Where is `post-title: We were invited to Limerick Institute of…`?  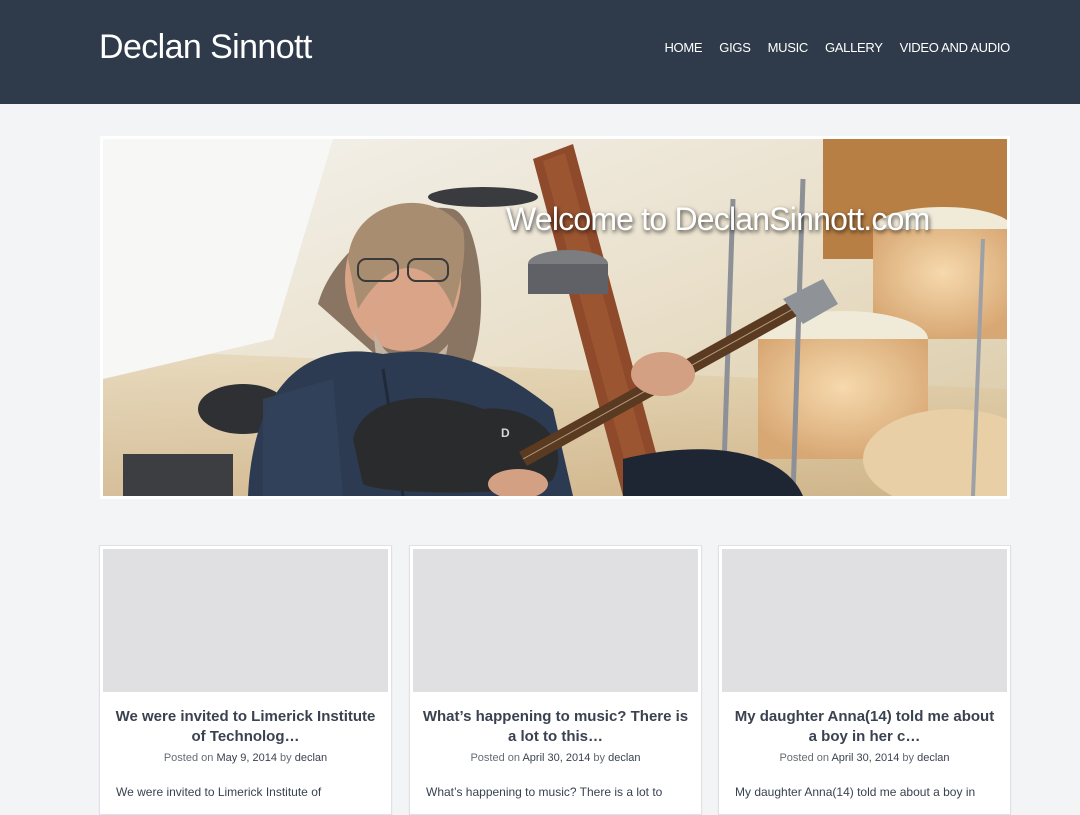
post-title: We were invited to Limerick Institute of… is located at coordinates (245, 727).